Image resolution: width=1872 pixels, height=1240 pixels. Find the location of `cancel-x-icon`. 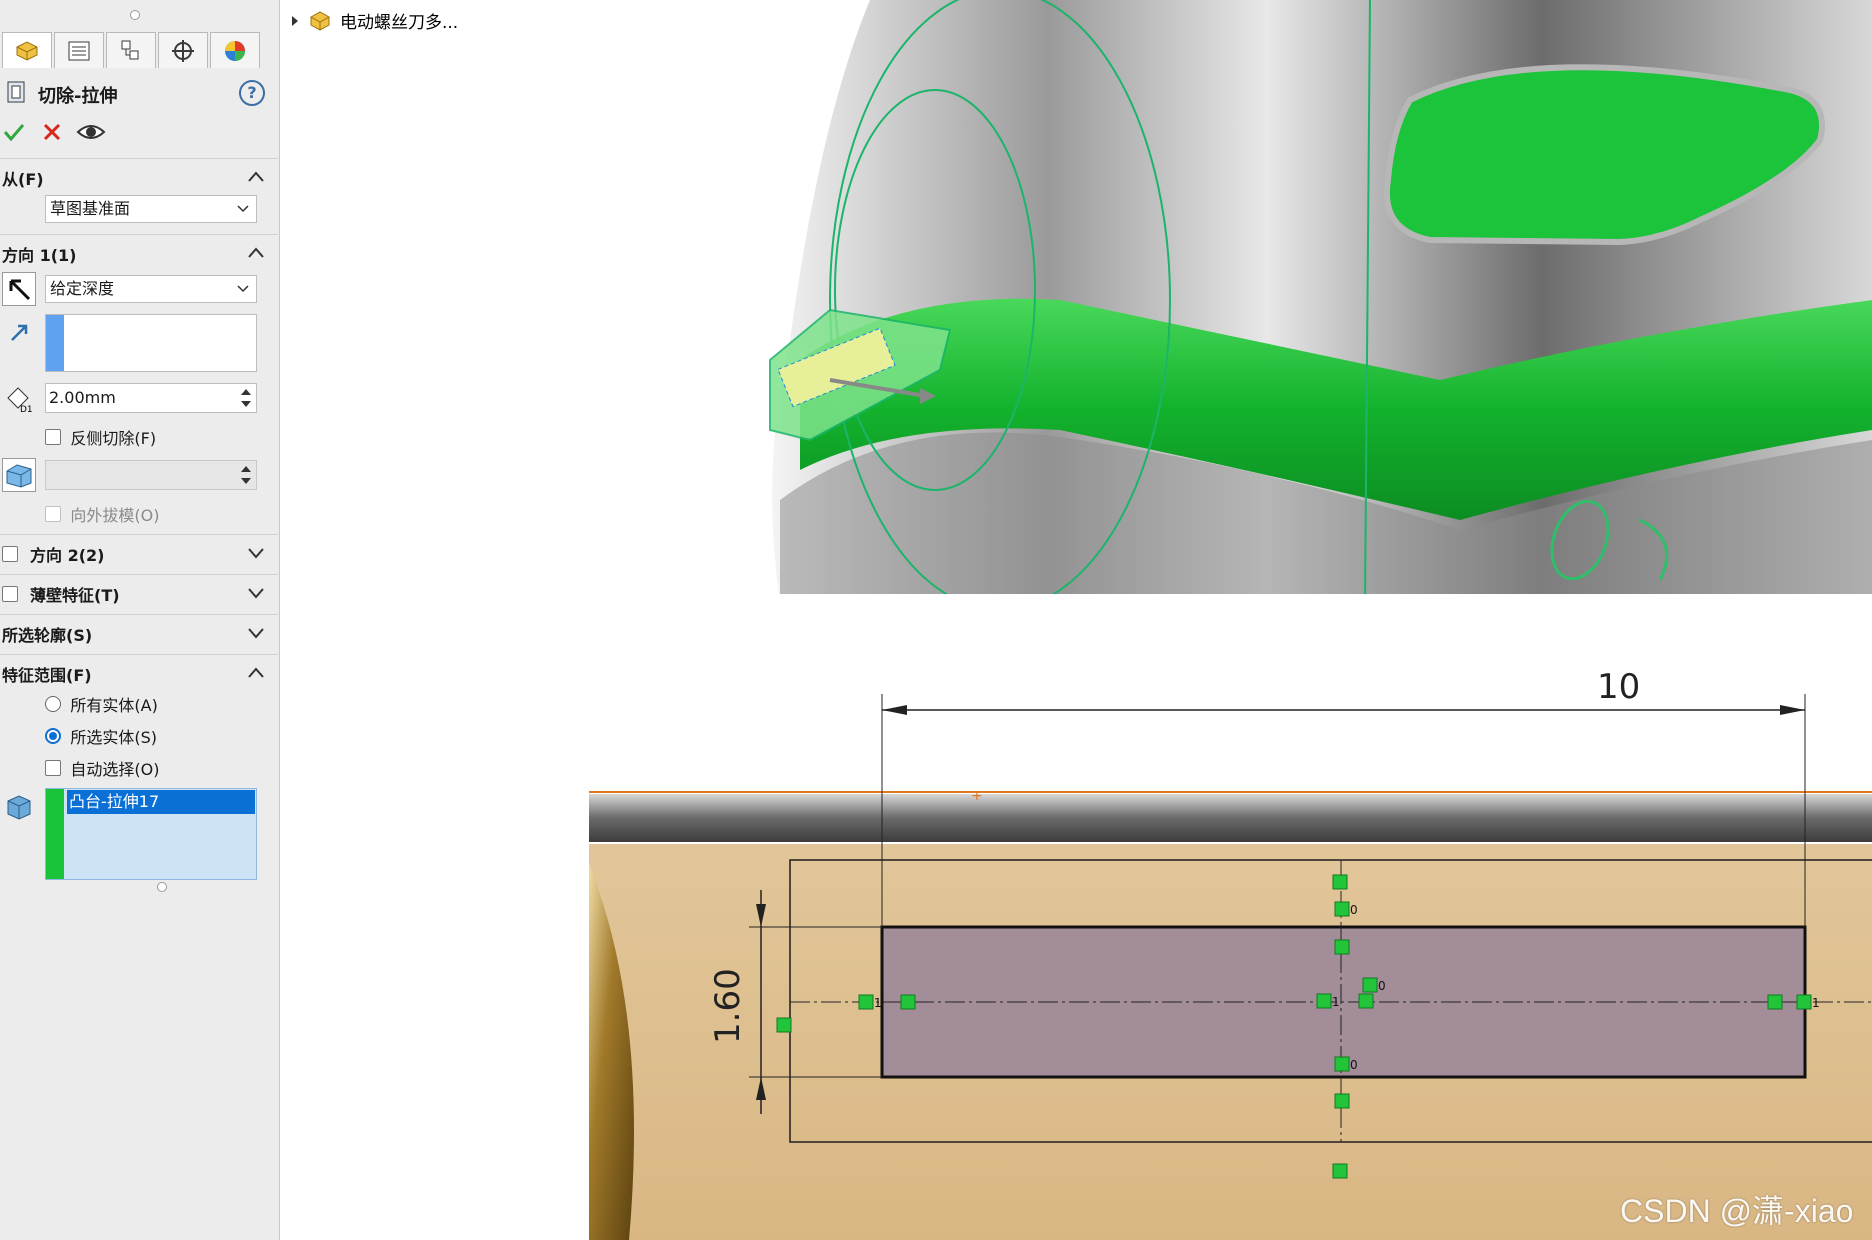

cancel-x-icon is located at coordinates (52, 132).